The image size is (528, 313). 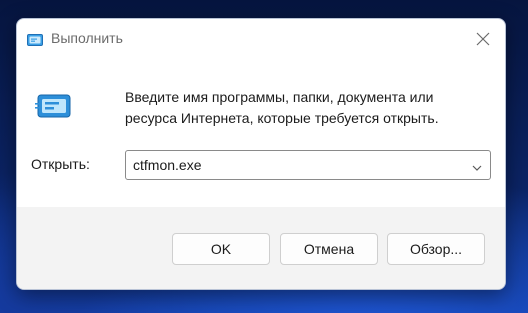 I want to click on open-label: Открыть:, so click(x=60, y=164).